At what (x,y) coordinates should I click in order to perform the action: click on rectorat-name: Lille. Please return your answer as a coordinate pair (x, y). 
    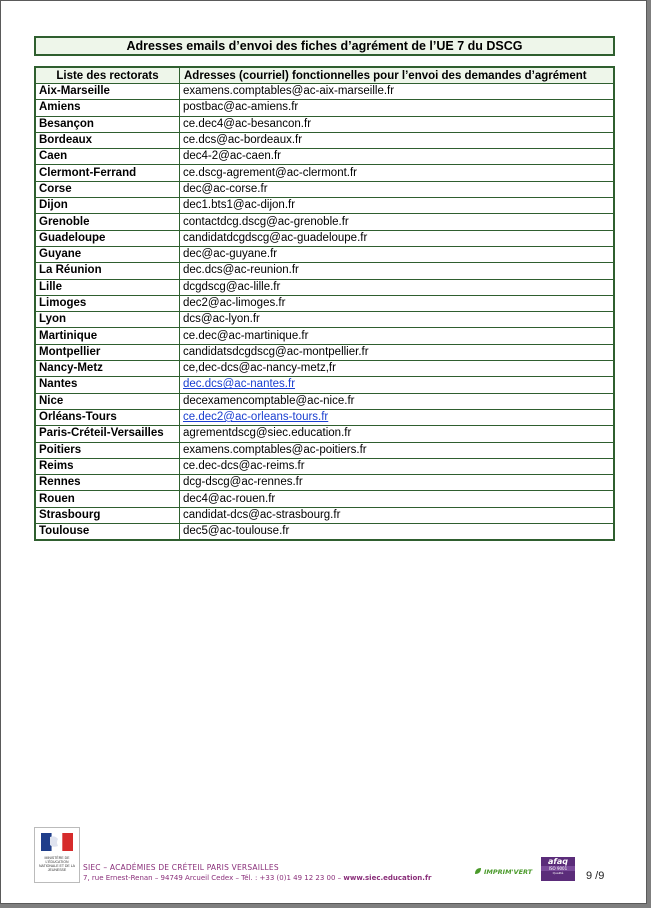
    Looking at the image, I should click on (107, 287).